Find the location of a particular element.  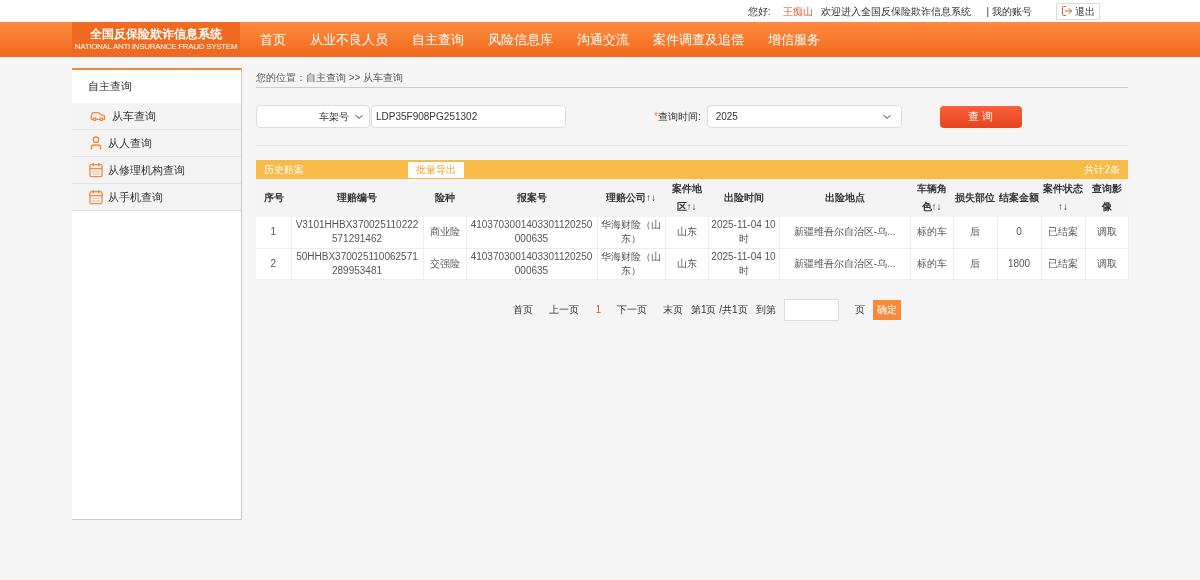

table-cell: 1800 is located at coordinates (1019, 263).